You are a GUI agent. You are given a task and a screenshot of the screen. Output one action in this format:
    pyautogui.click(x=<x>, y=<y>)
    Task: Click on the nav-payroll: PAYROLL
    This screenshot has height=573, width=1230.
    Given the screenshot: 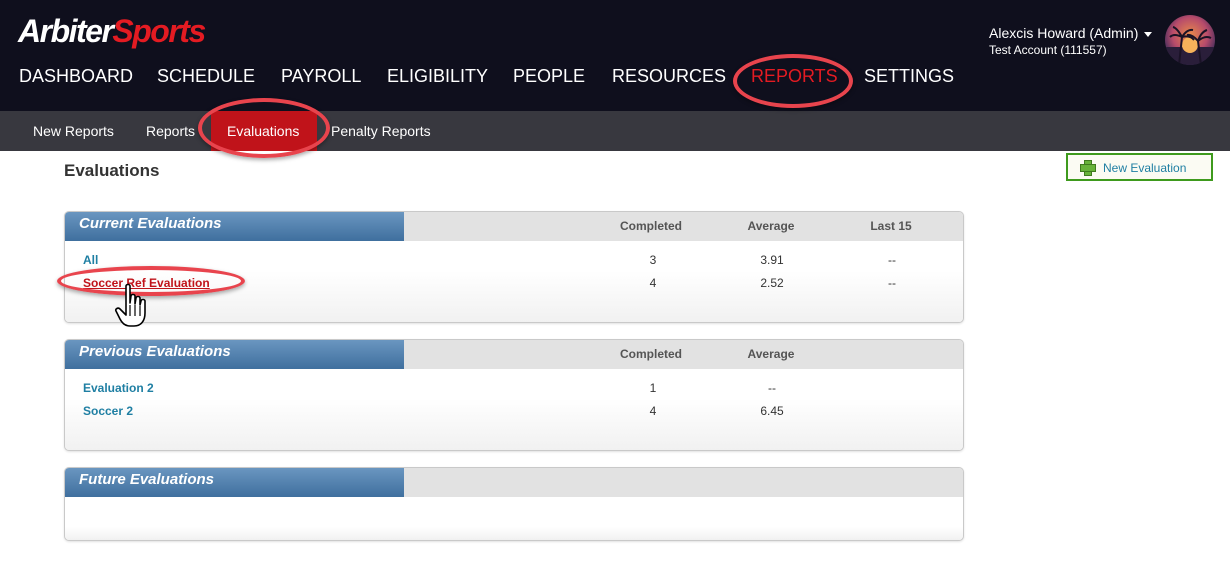 What is the action you would take?
    pyautogui.click(x=321, y=76)
    